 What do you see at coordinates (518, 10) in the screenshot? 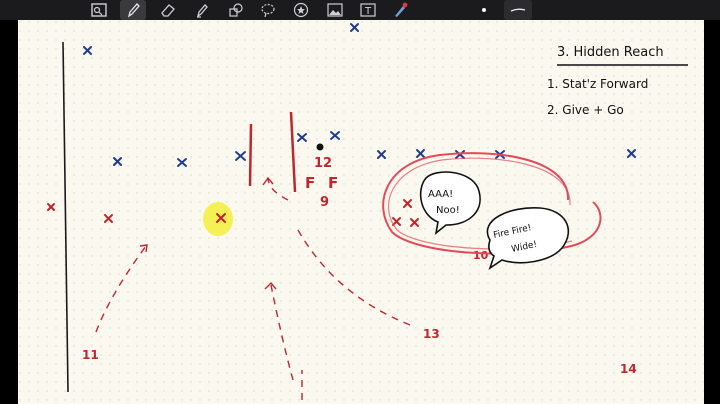
I see `stroke-width-button` at bounding box center [518, 10].